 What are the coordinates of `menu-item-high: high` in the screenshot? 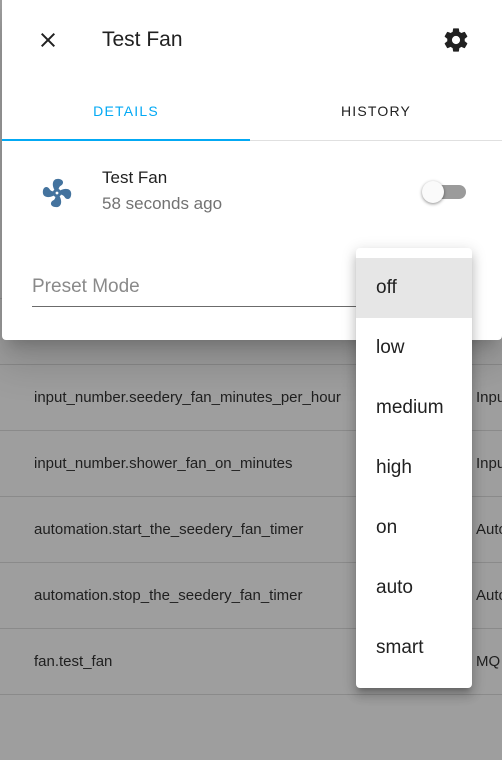 It's located at (414, 468).